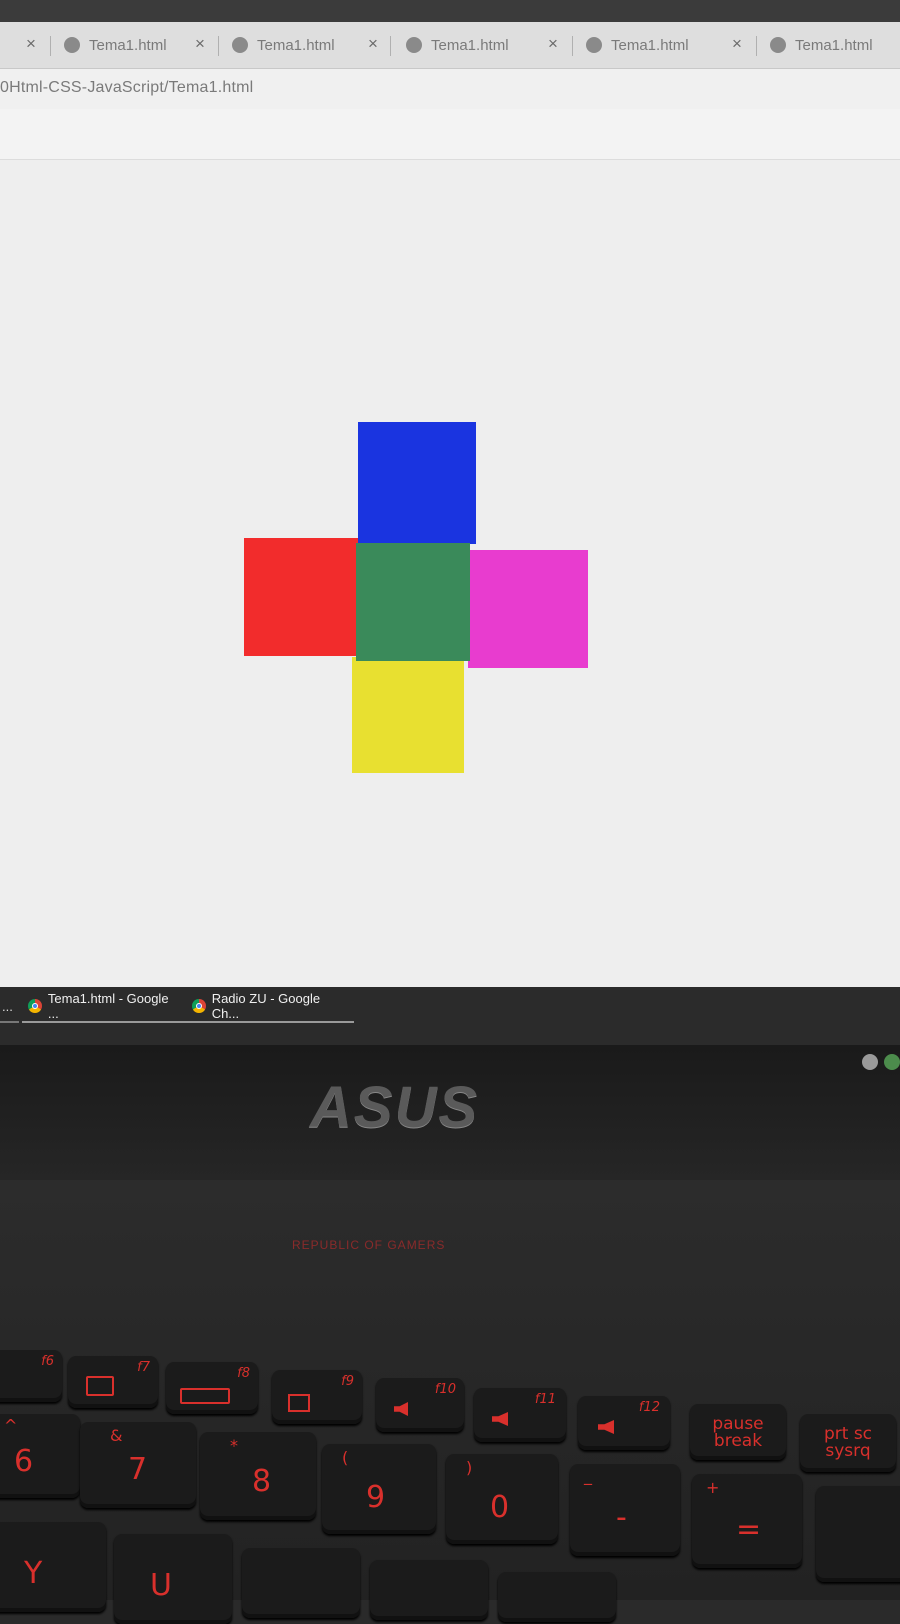  What do you see at coordinates (31, 1376) in the screenshot?
I see `key-f6: f6` at bounding box center [31, 1376].